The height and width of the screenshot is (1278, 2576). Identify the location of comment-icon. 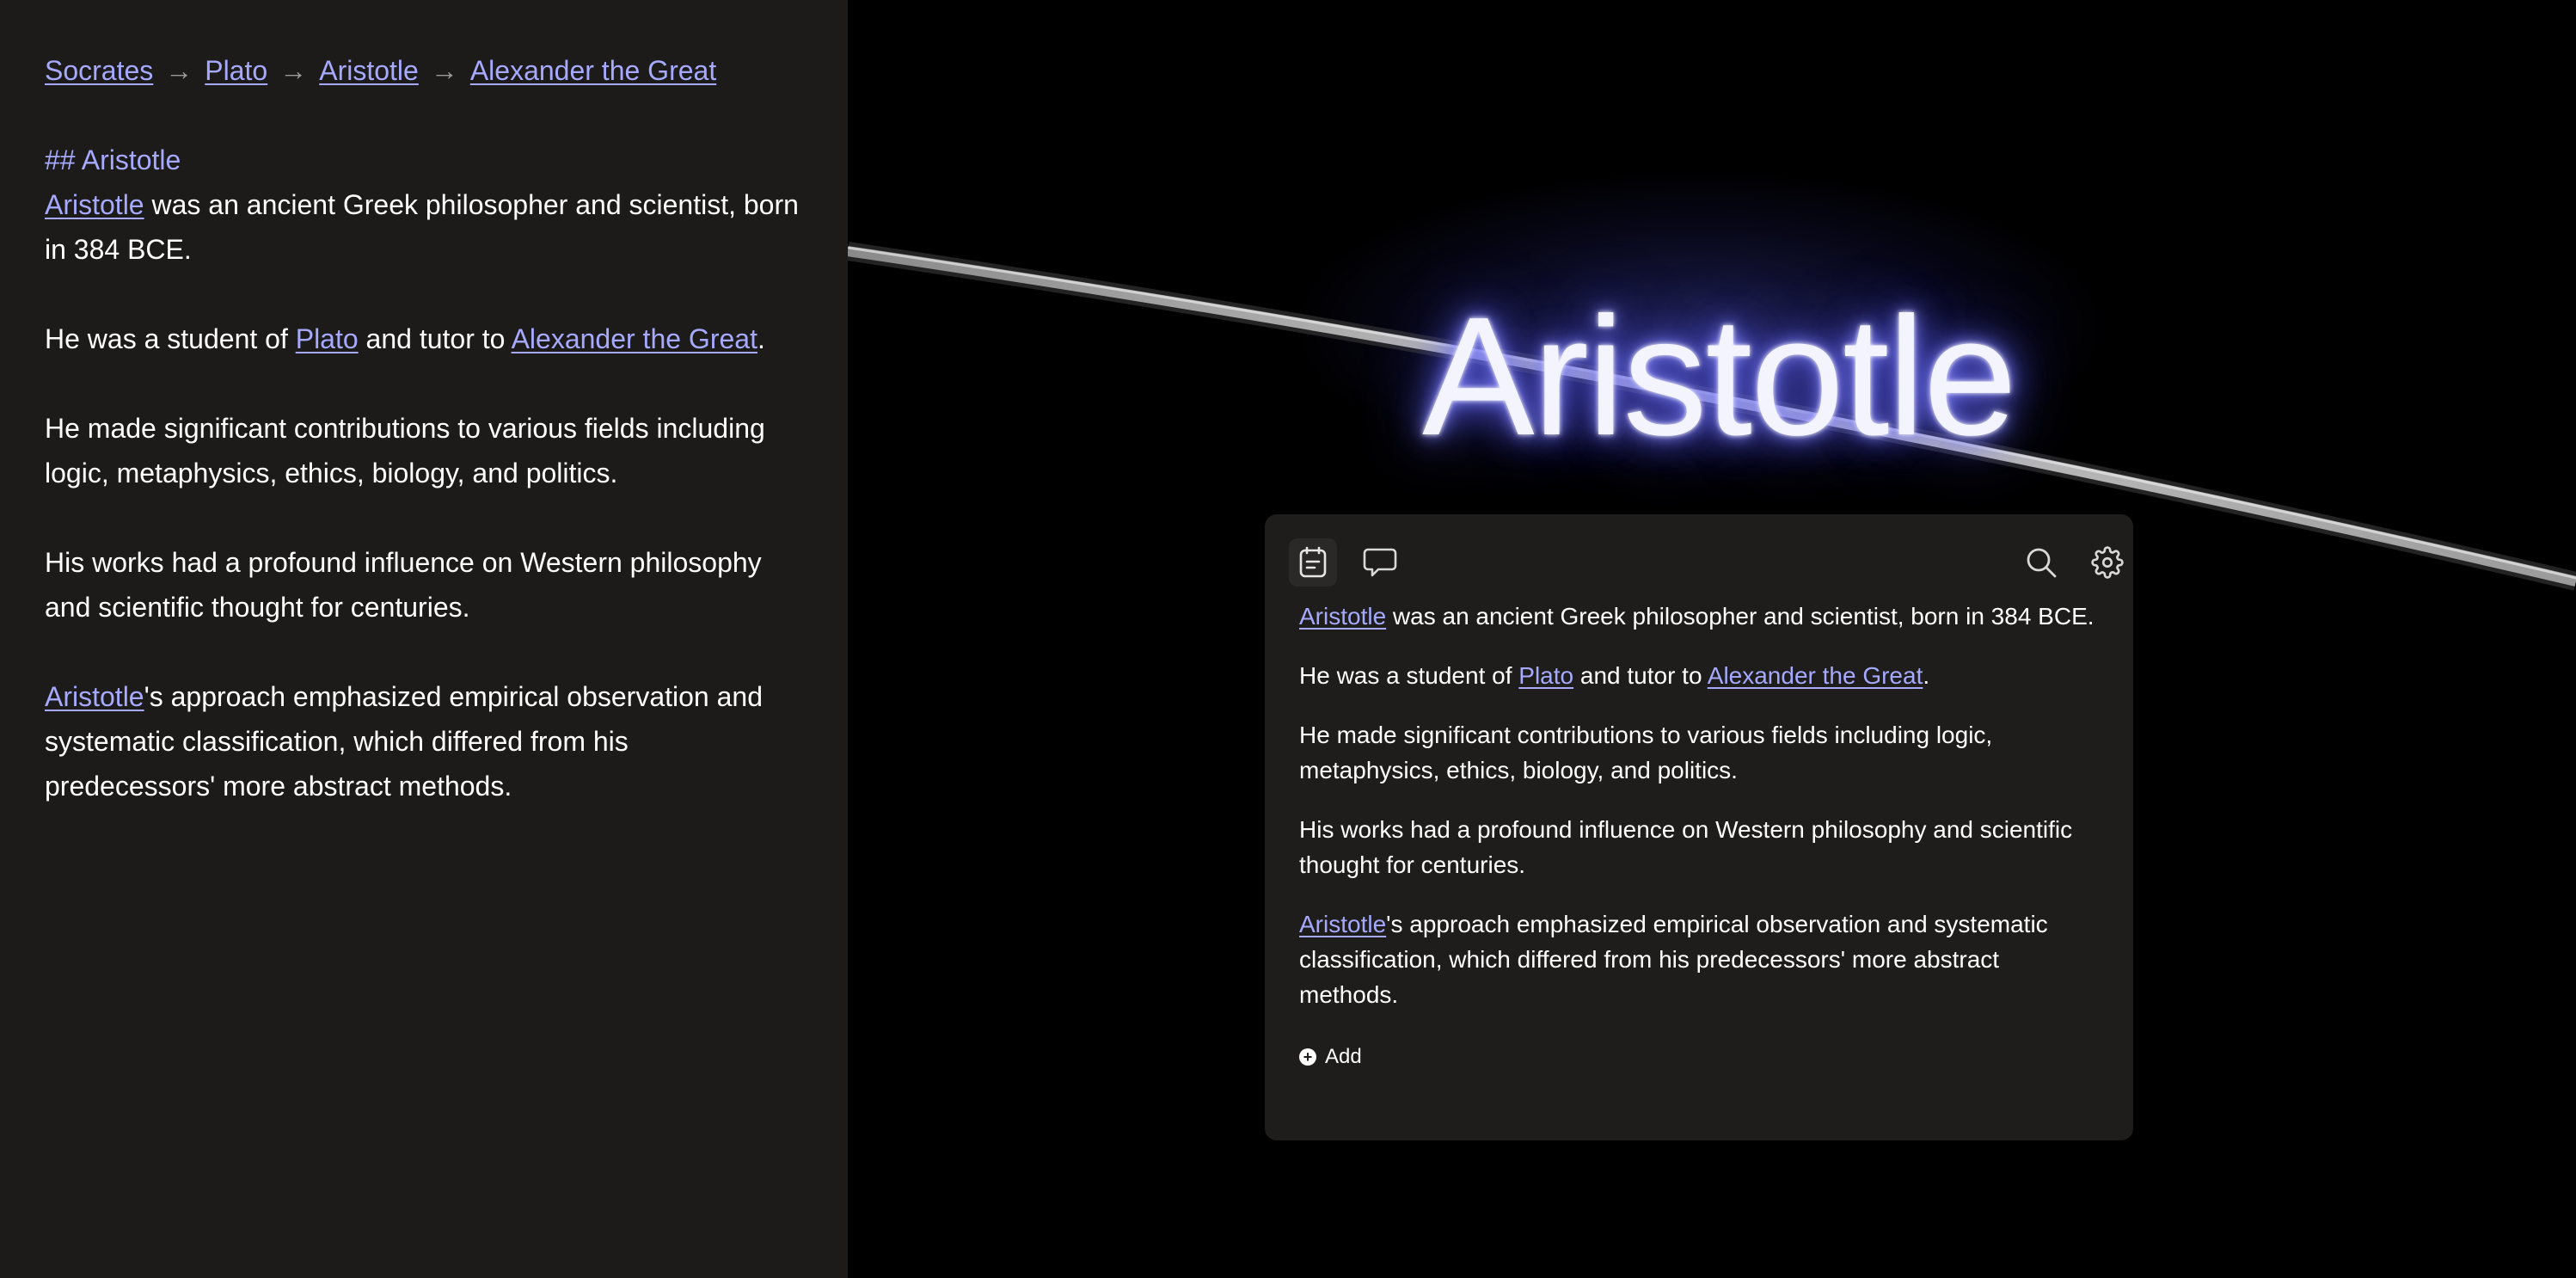
(1380, 562).